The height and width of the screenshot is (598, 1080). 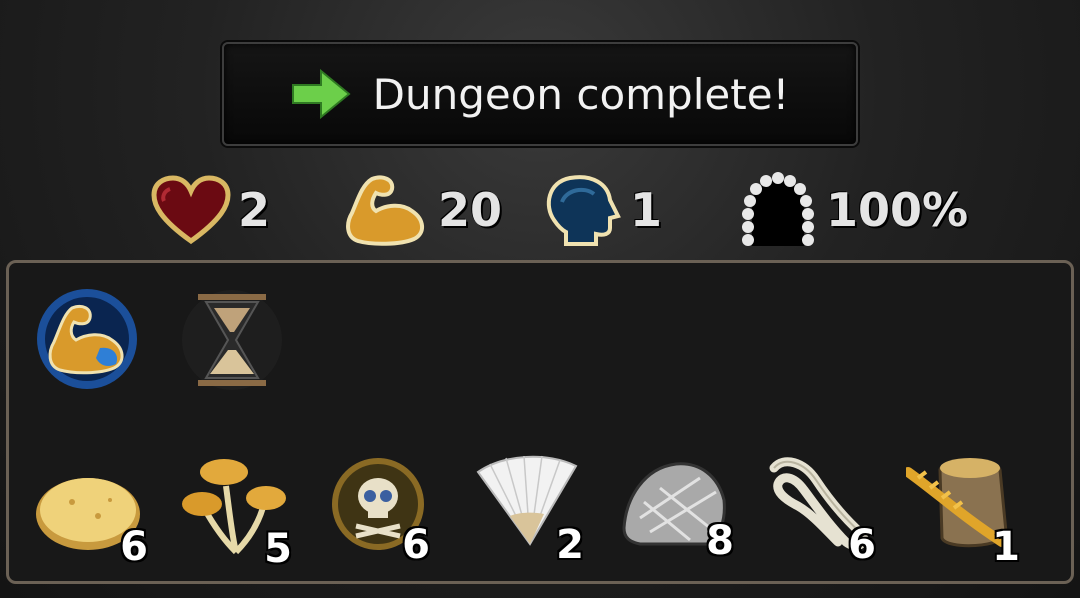 I want to click on item-qty: 5, so click(x=278, y=549).